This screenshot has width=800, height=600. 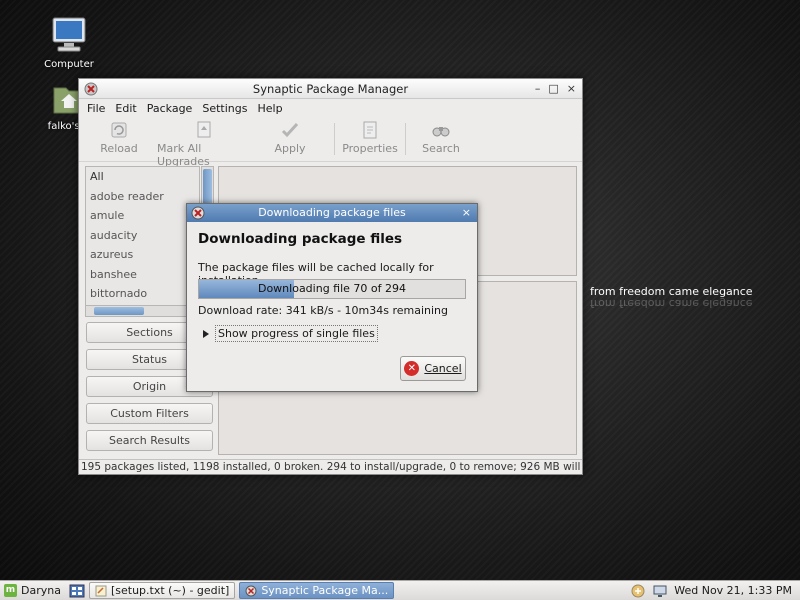 What do you see at coordinates (142, 294) in the screenshot?
I see `filter-item: bittornado` at bounding box center [142, 294].